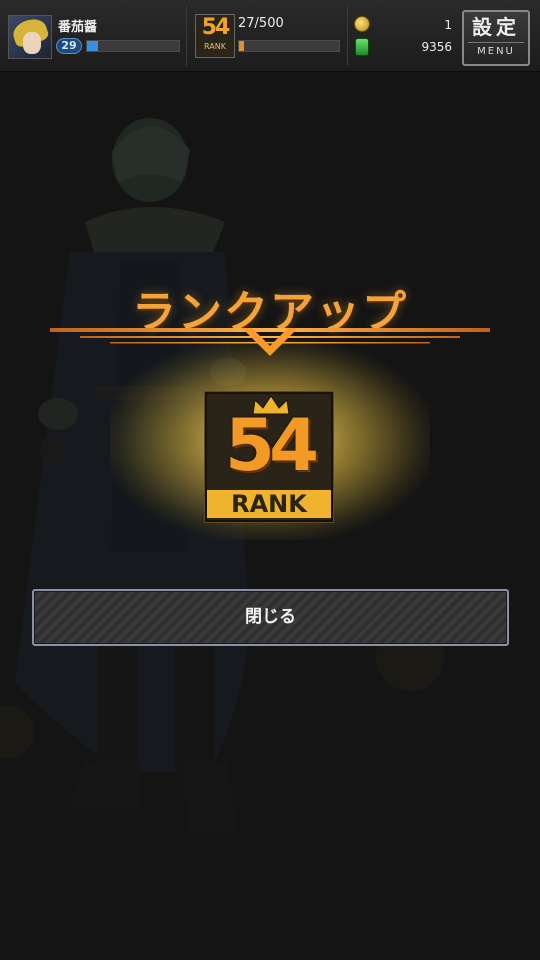 Image resolution: width=540 pixels, height=960 pixels. I want to click on gem-icon, so click(362, 47).